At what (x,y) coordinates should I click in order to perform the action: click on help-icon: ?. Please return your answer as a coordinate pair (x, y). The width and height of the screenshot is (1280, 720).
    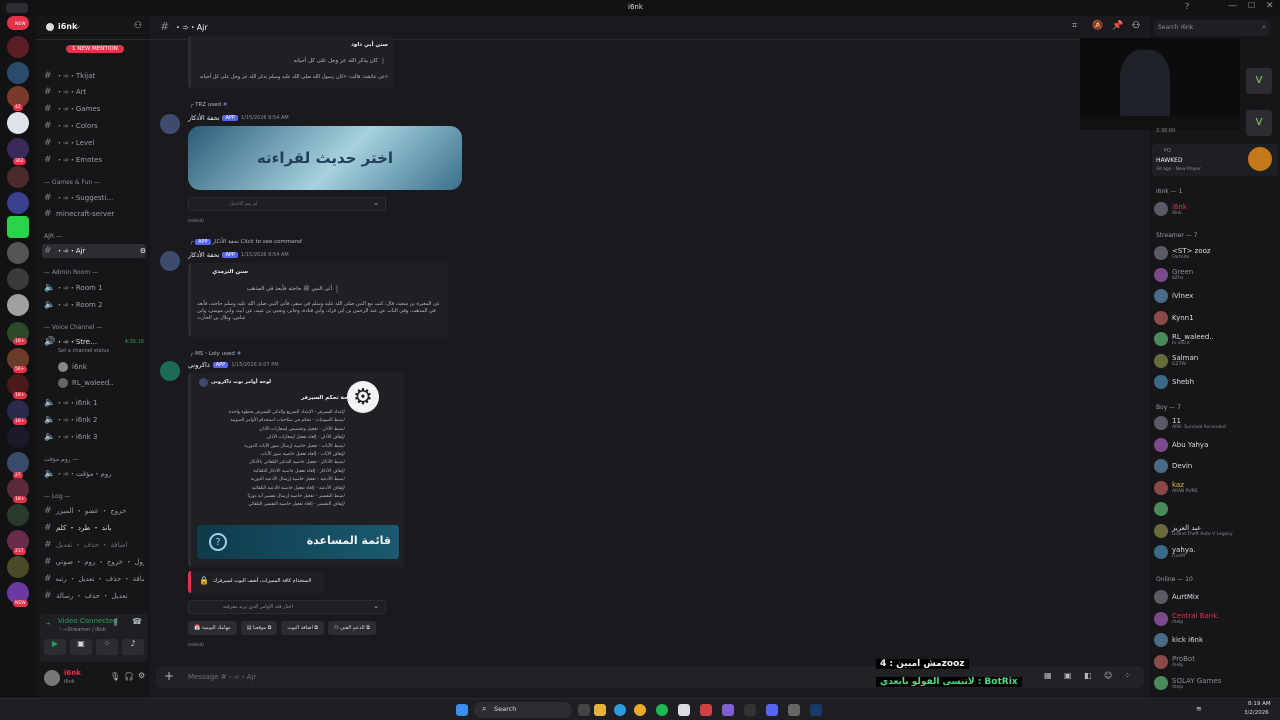
    Looking at the image, I should click on (1187, 6).